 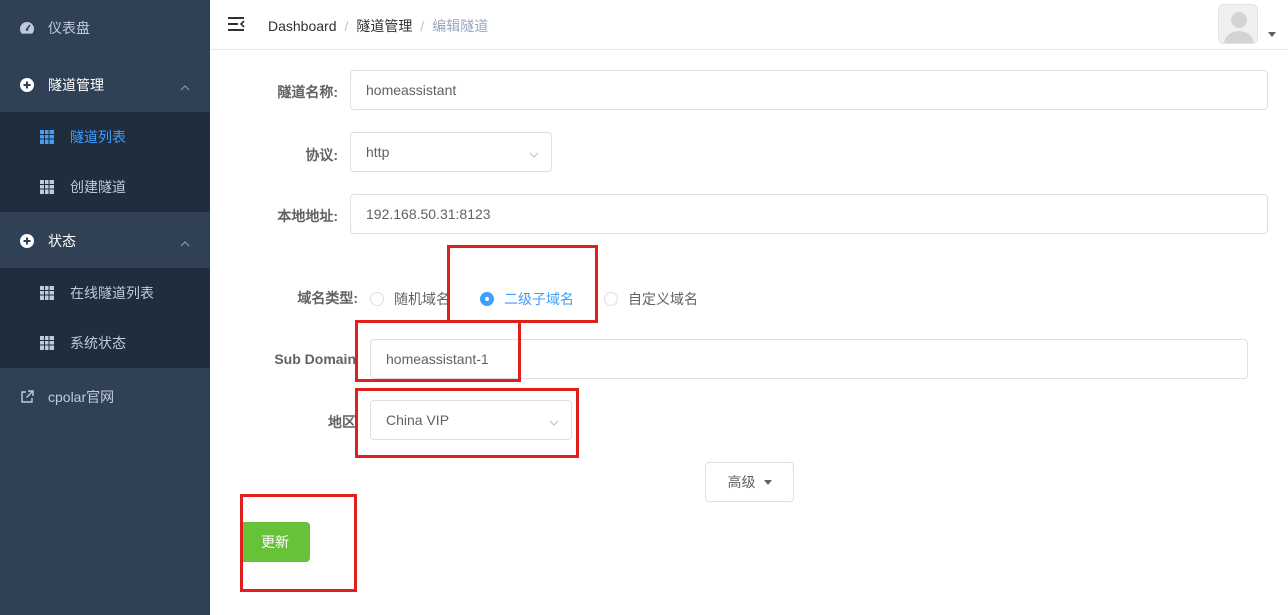 What do you see at coordinates (112, 293) in the screenshot?
I see `sidebar-item-label: 在线隧道列表` at bounding box center [112, 293].